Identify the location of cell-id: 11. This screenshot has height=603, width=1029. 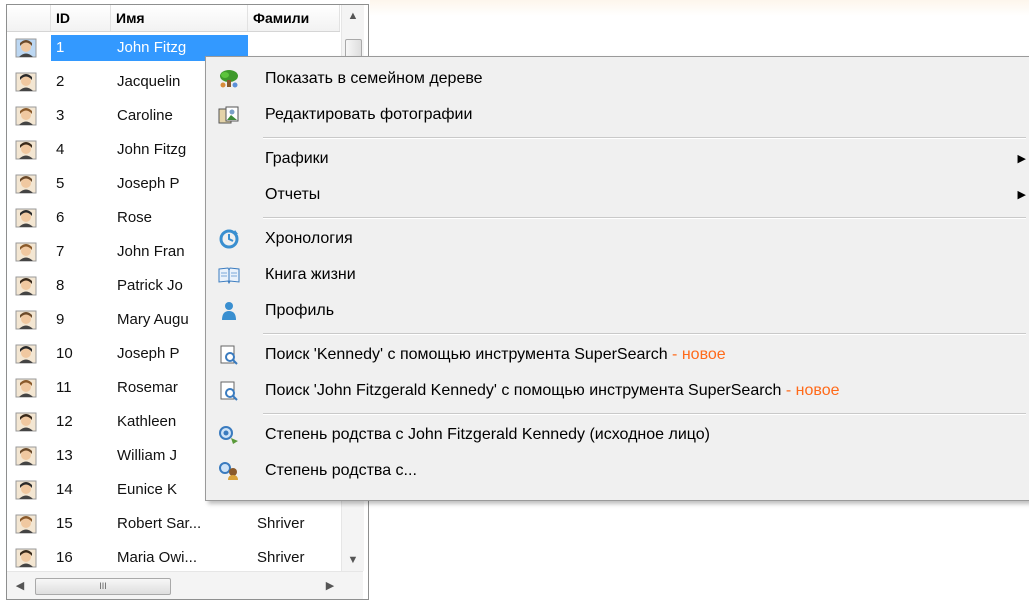
(64, 387).